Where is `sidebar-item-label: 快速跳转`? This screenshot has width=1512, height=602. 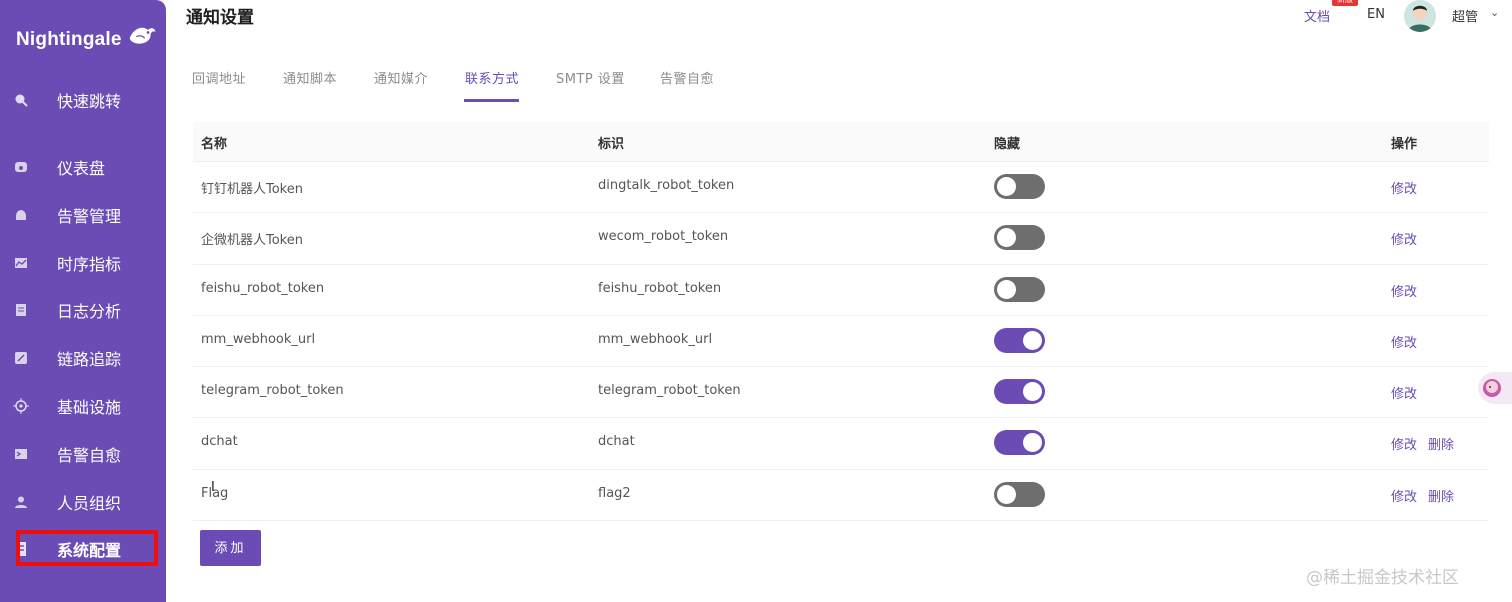 sidebar-item-label: 快速跳转 is located at coordinates (89, 101).